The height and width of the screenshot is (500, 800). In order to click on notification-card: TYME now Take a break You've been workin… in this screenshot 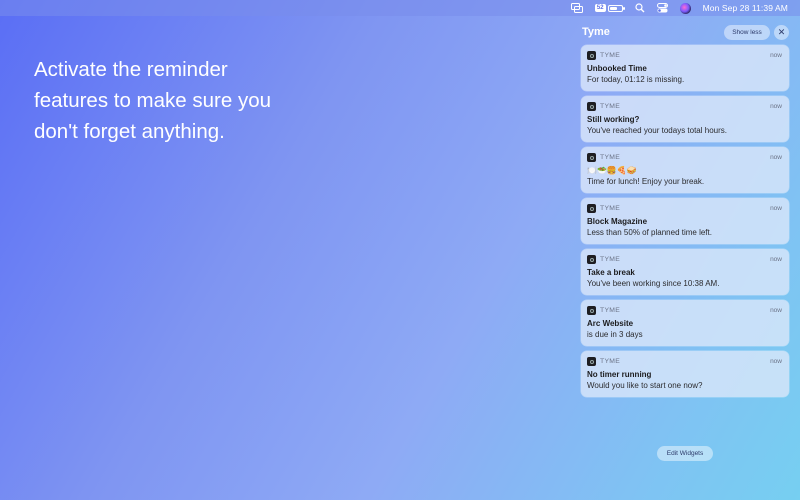, I will do `click(685, 272)`.